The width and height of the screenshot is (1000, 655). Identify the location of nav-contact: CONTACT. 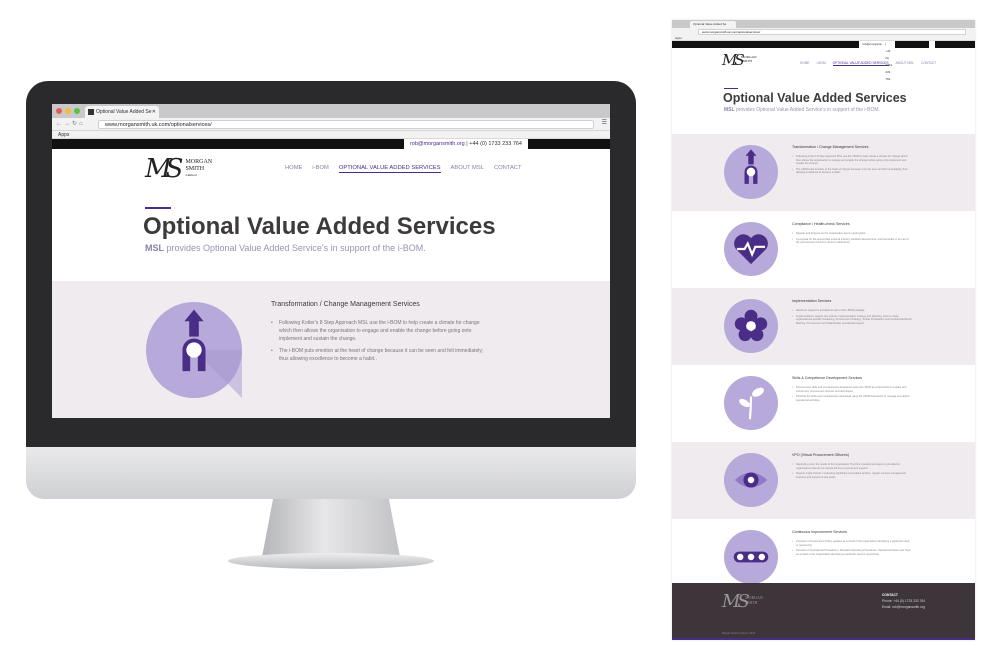
(508, 169).